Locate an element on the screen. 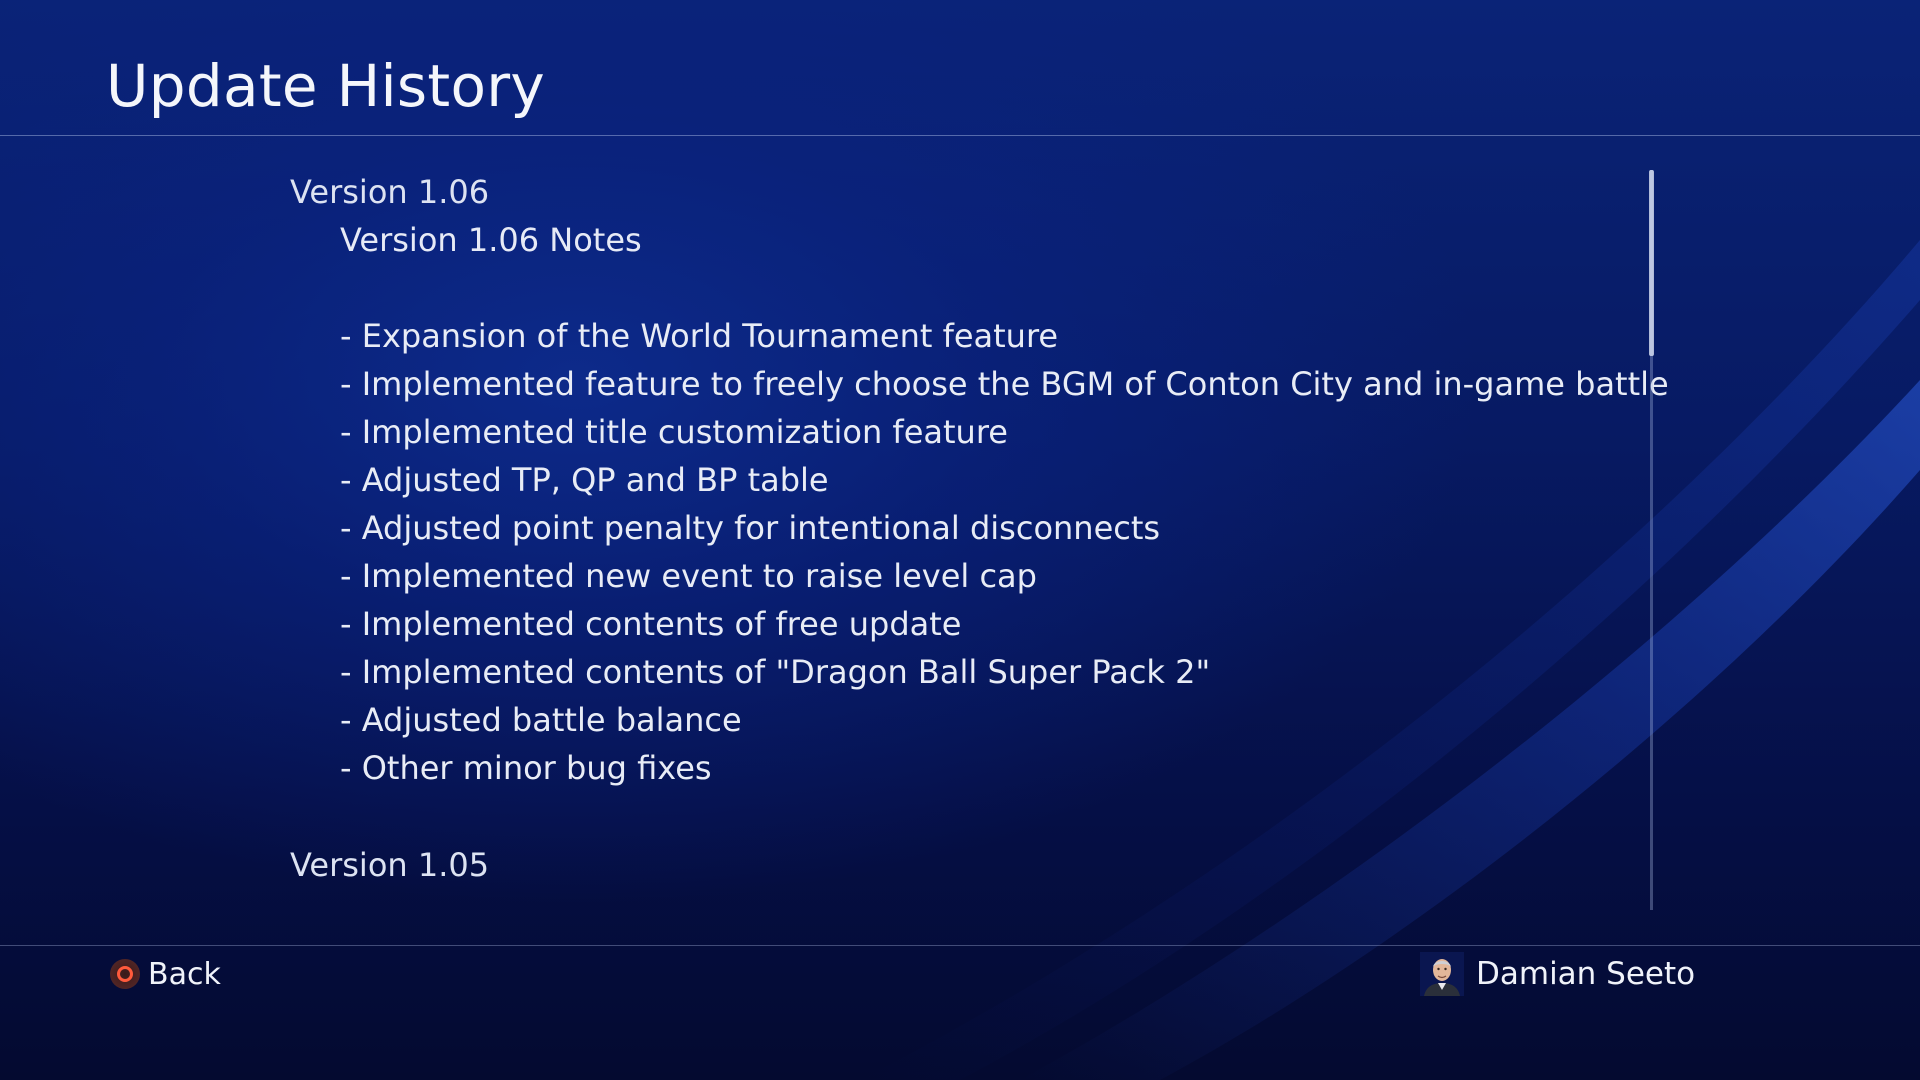  user-name: Damian Seeto is located at coordinates (1586, 974).